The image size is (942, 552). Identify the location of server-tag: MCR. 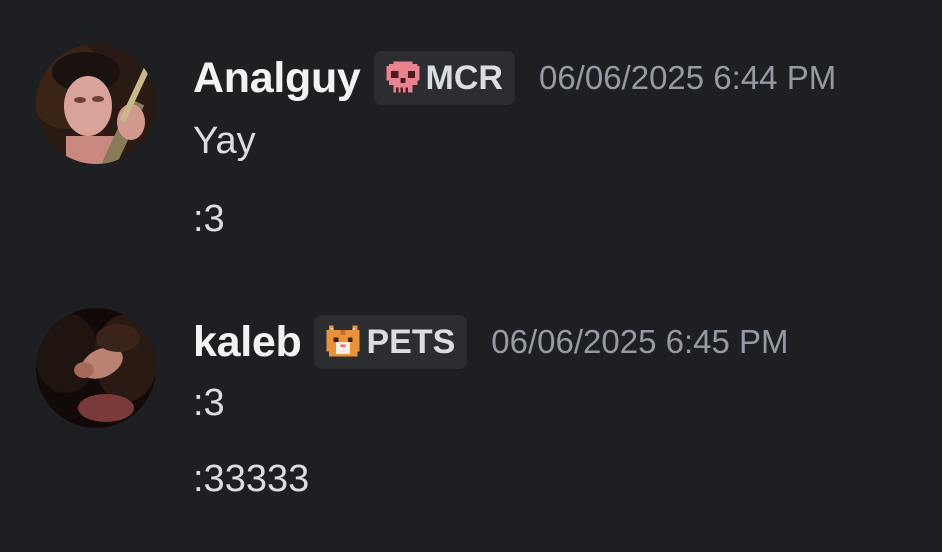
(444, 78).